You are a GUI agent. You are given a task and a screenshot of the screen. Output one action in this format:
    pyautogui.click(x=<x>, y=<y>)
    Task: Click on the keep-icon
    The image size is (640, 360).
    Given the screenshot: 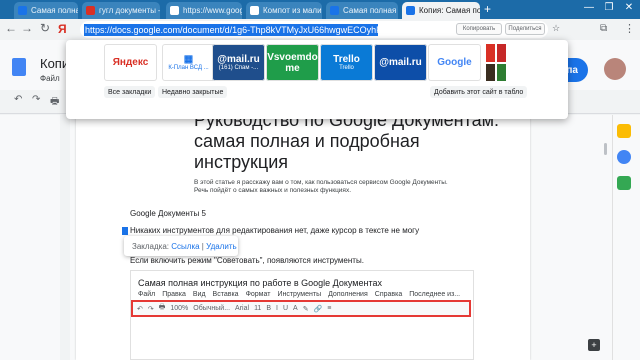 What is the action you would take?
    pyautogui.click(x=624, y=131)
    